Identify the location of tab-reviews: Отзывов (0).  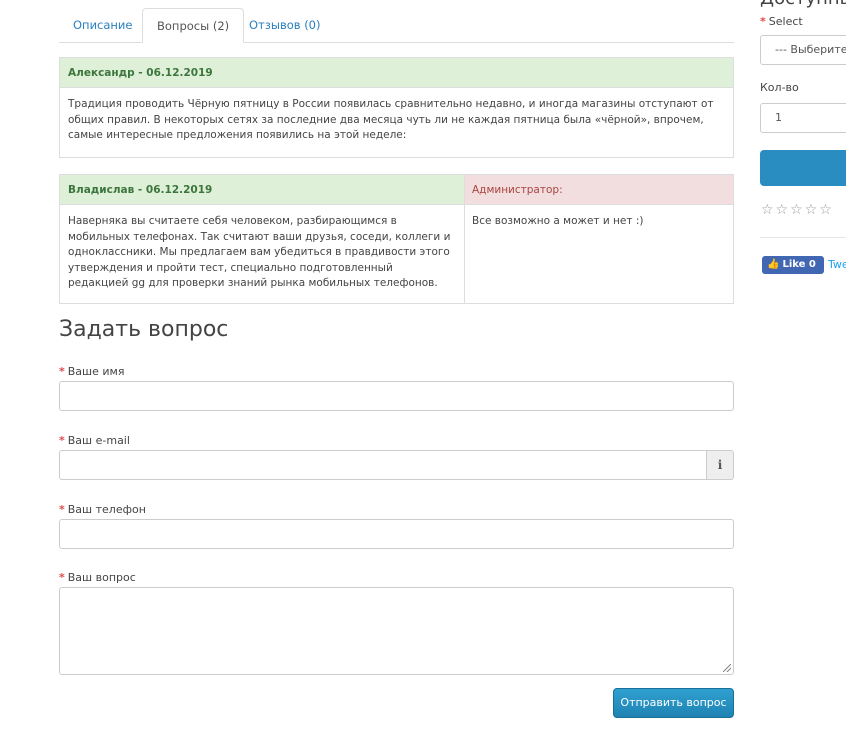
(284, 25).